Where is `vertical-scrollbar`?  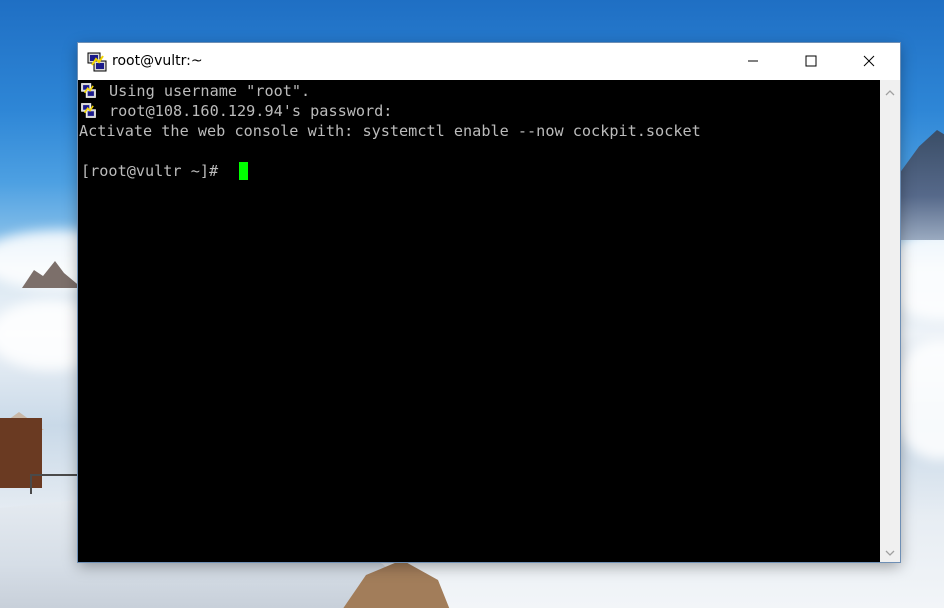 vertical-scrollbar is located at coordinates (890, 321).